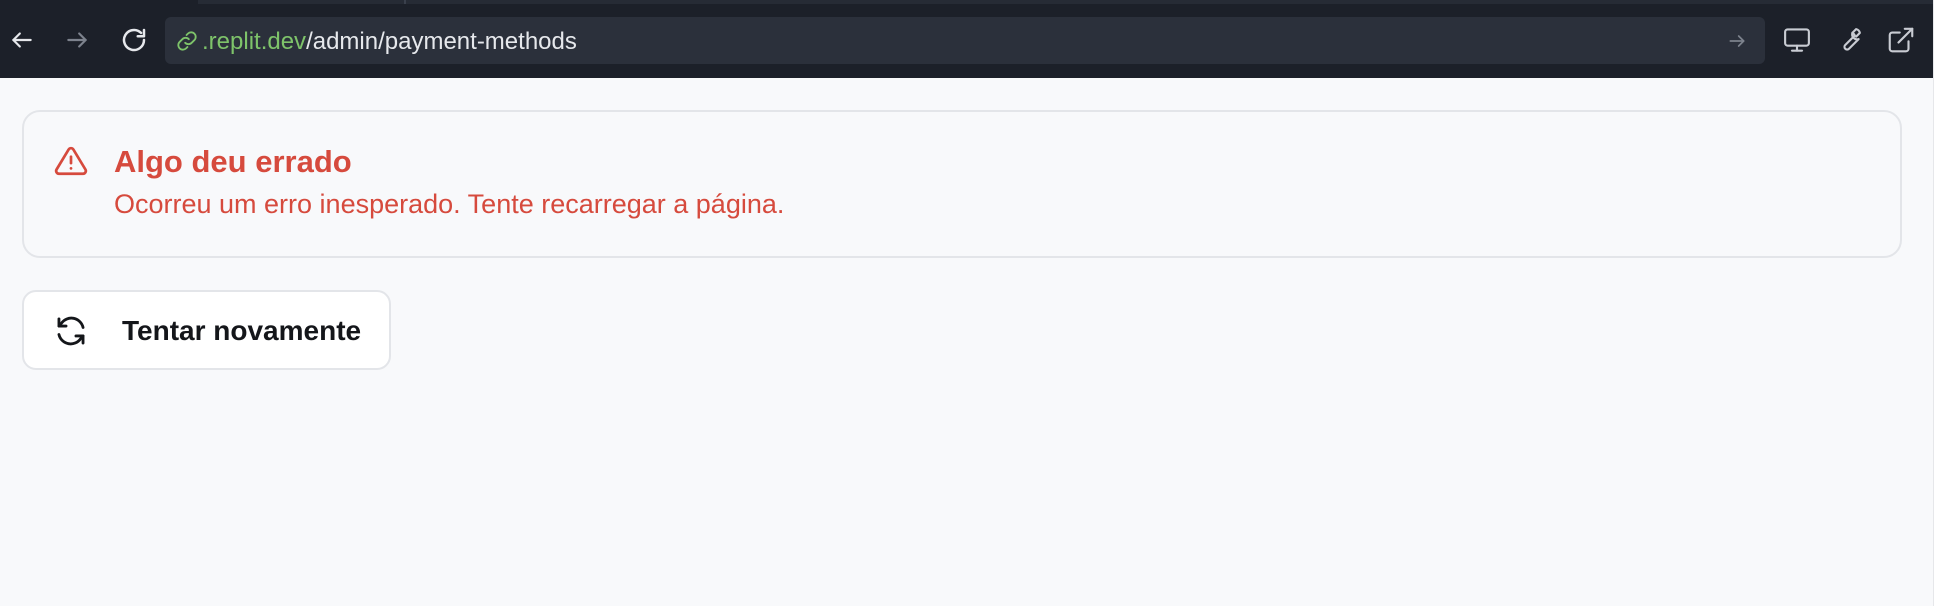 The height and width of the screenshot is (606, 1950). Describe the element at coordinates (233, 161) in the screenshot. I see `alert-title: Algo deu errado` at that location.